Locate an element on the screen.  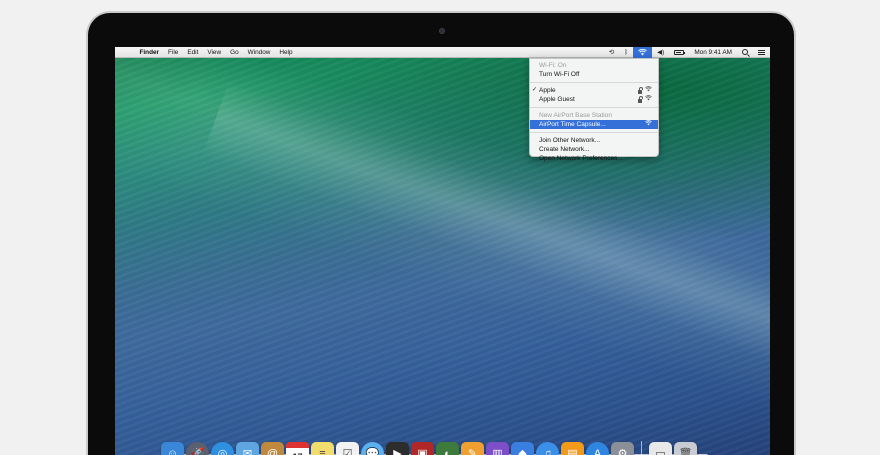
battery-icon is located at coordinates (679, 52).